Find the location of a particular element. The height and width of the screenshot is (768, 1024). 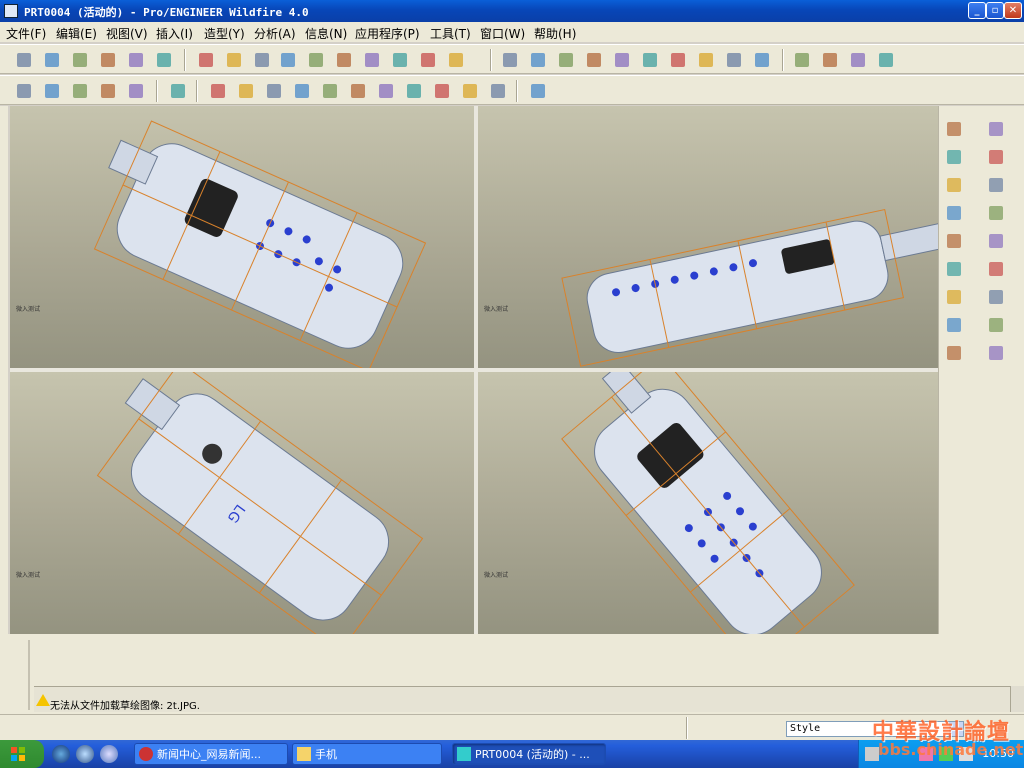

email-link-icon is located at coordinates (164, 60).